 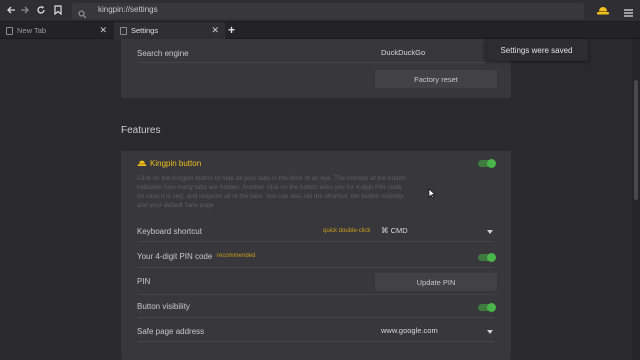 I want to click on kingpin-button-toggle, so click(x=487, y=163).